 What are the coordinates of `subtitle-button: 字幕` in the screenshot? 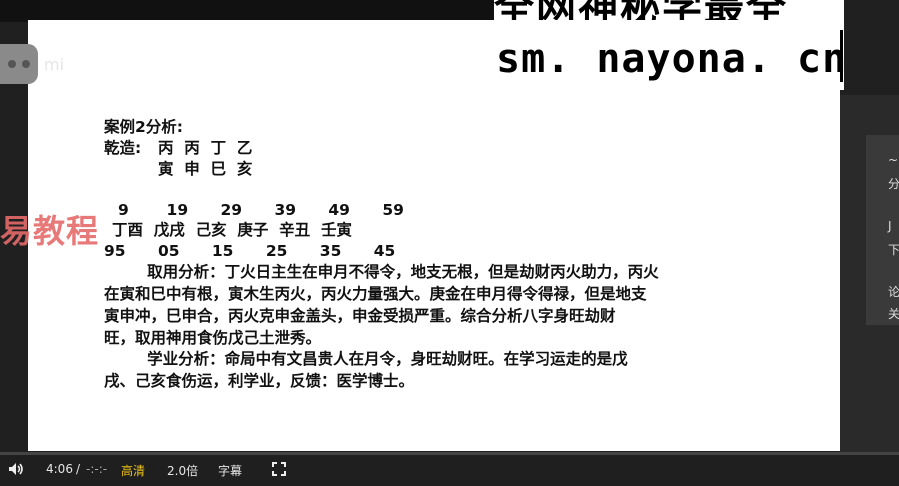 It's located at (230, 470).